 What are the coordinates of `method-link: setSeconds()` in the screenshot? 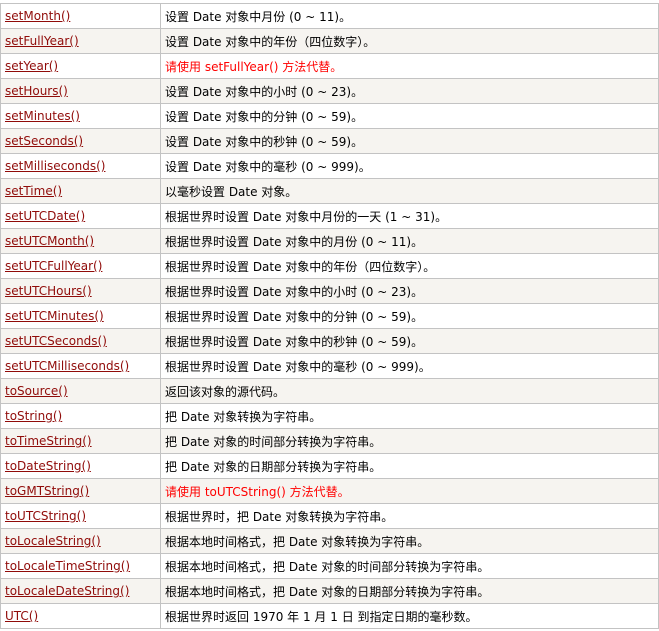 It's located at (44, 141).